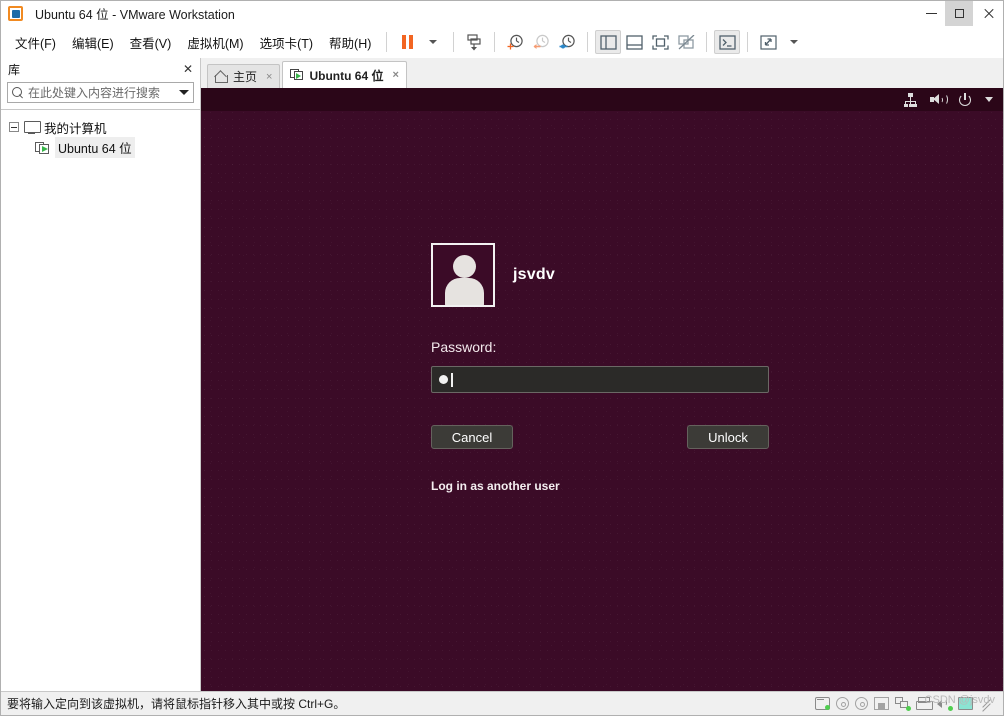 The image size is (1004, 716). Describe the element at coordinates (502, 13) in the screenshot. I see `title-bar: Ubuntu 64 位 - VMware Workstation` at that location.